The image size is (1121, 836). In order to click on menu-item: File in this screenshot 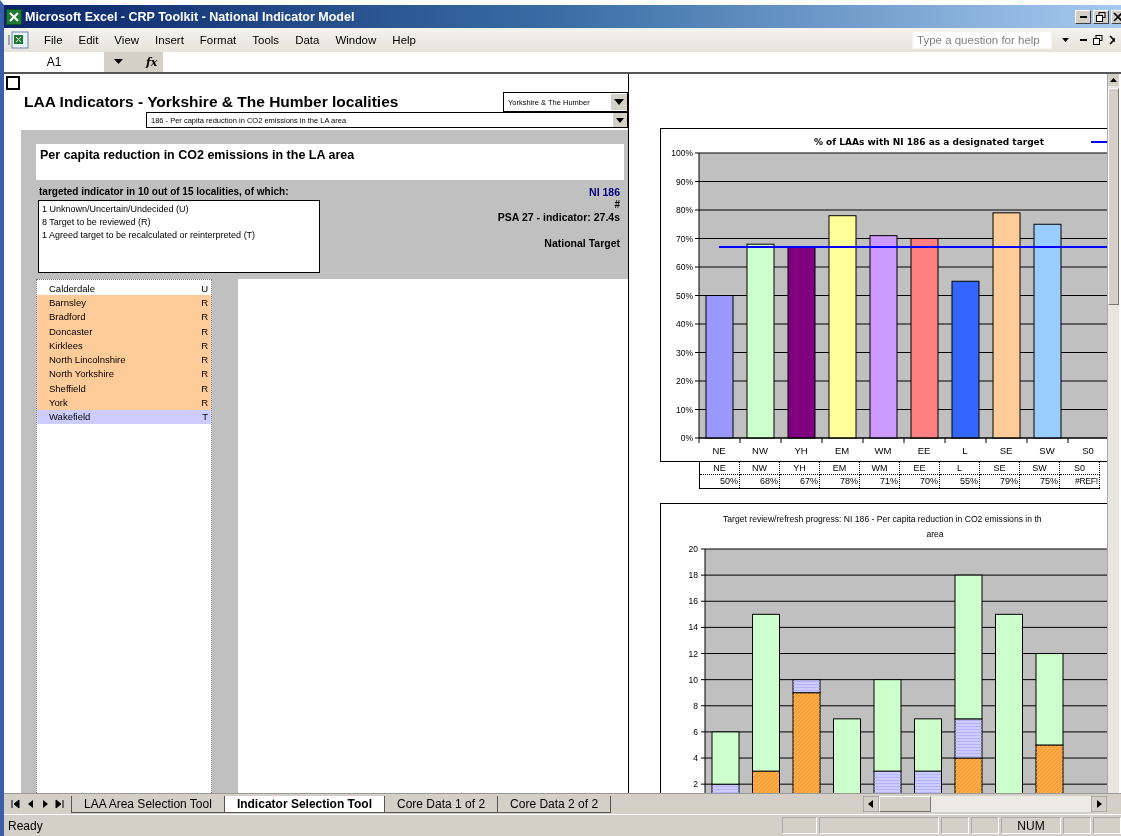, I will do `click(53, 40)`.